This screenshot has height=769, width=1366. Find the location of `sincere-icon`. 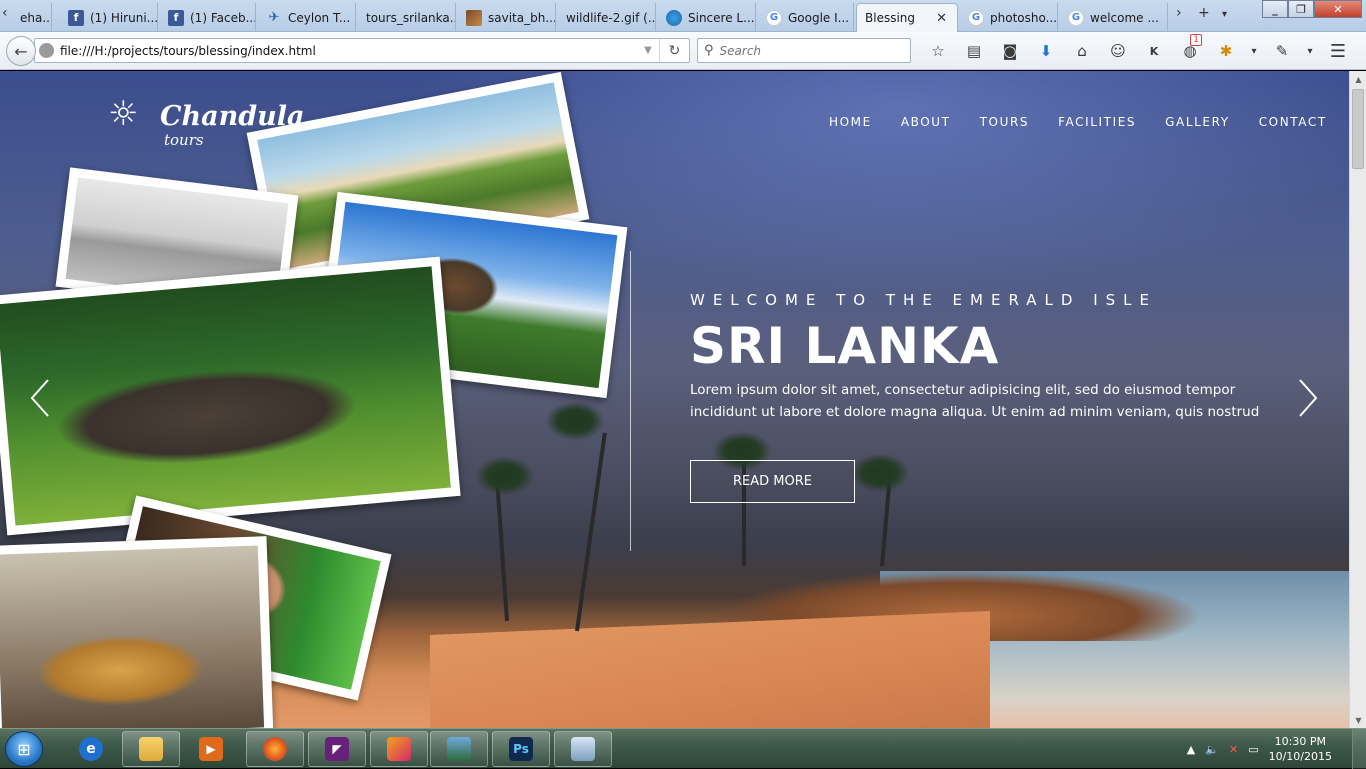

sincere-icon is located at coordinates (674, 17).